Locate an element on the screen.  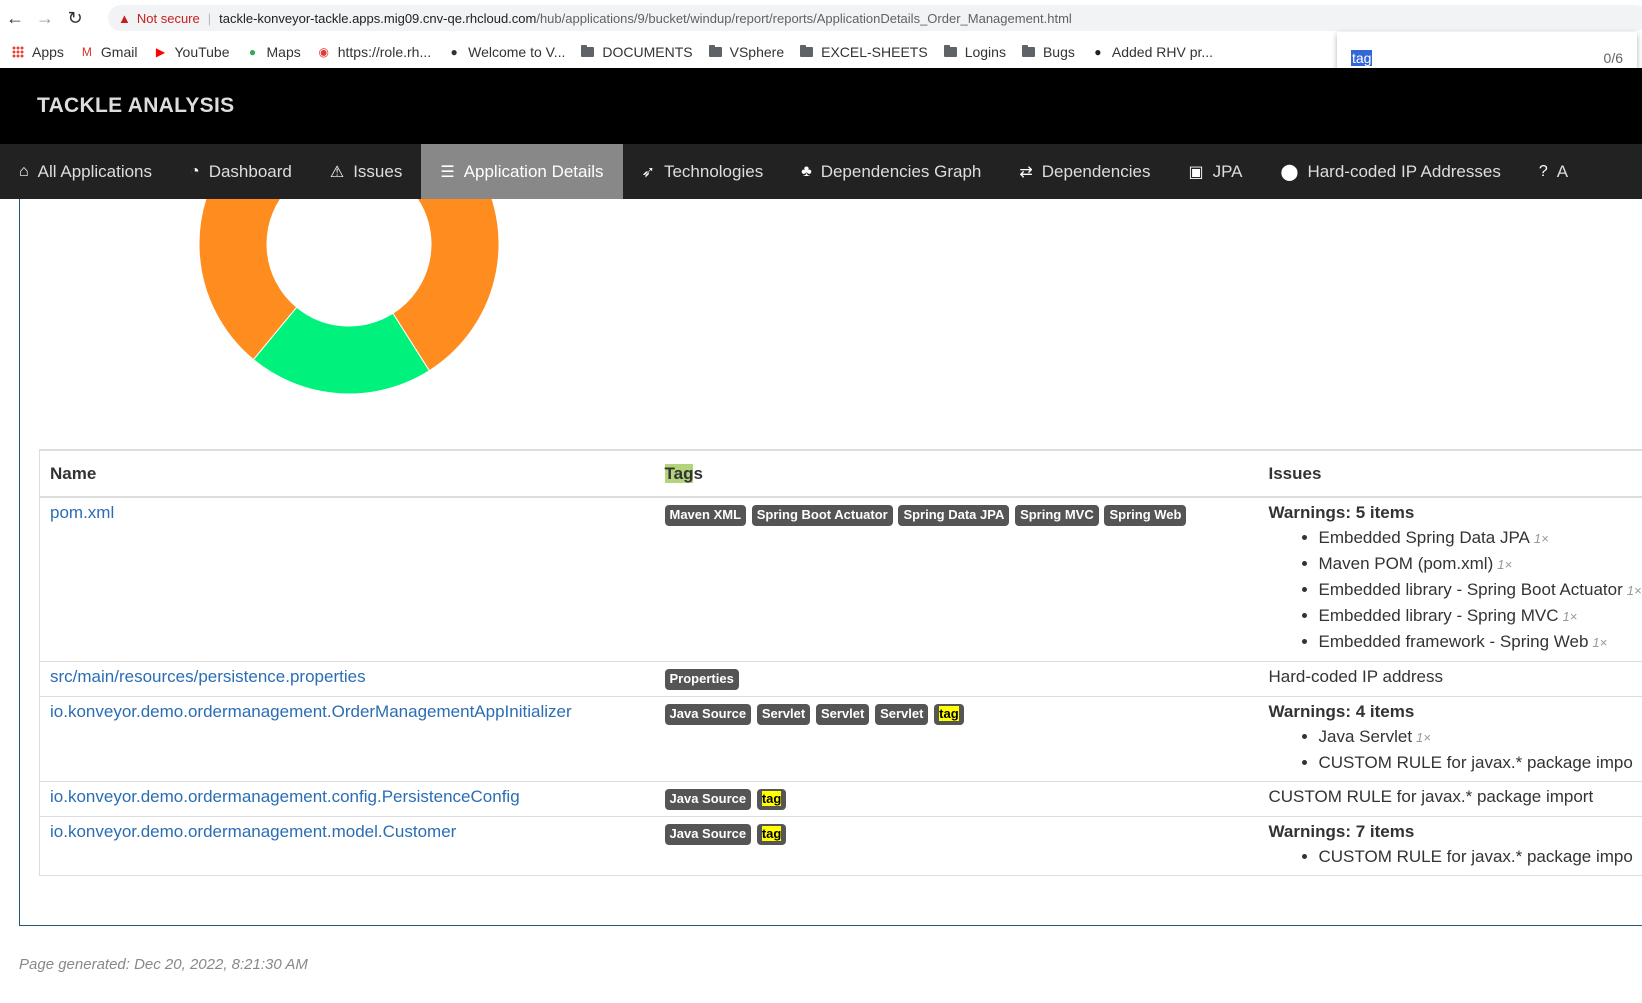
cell-tags: Java Source tag is located at coordinates (956, 799).